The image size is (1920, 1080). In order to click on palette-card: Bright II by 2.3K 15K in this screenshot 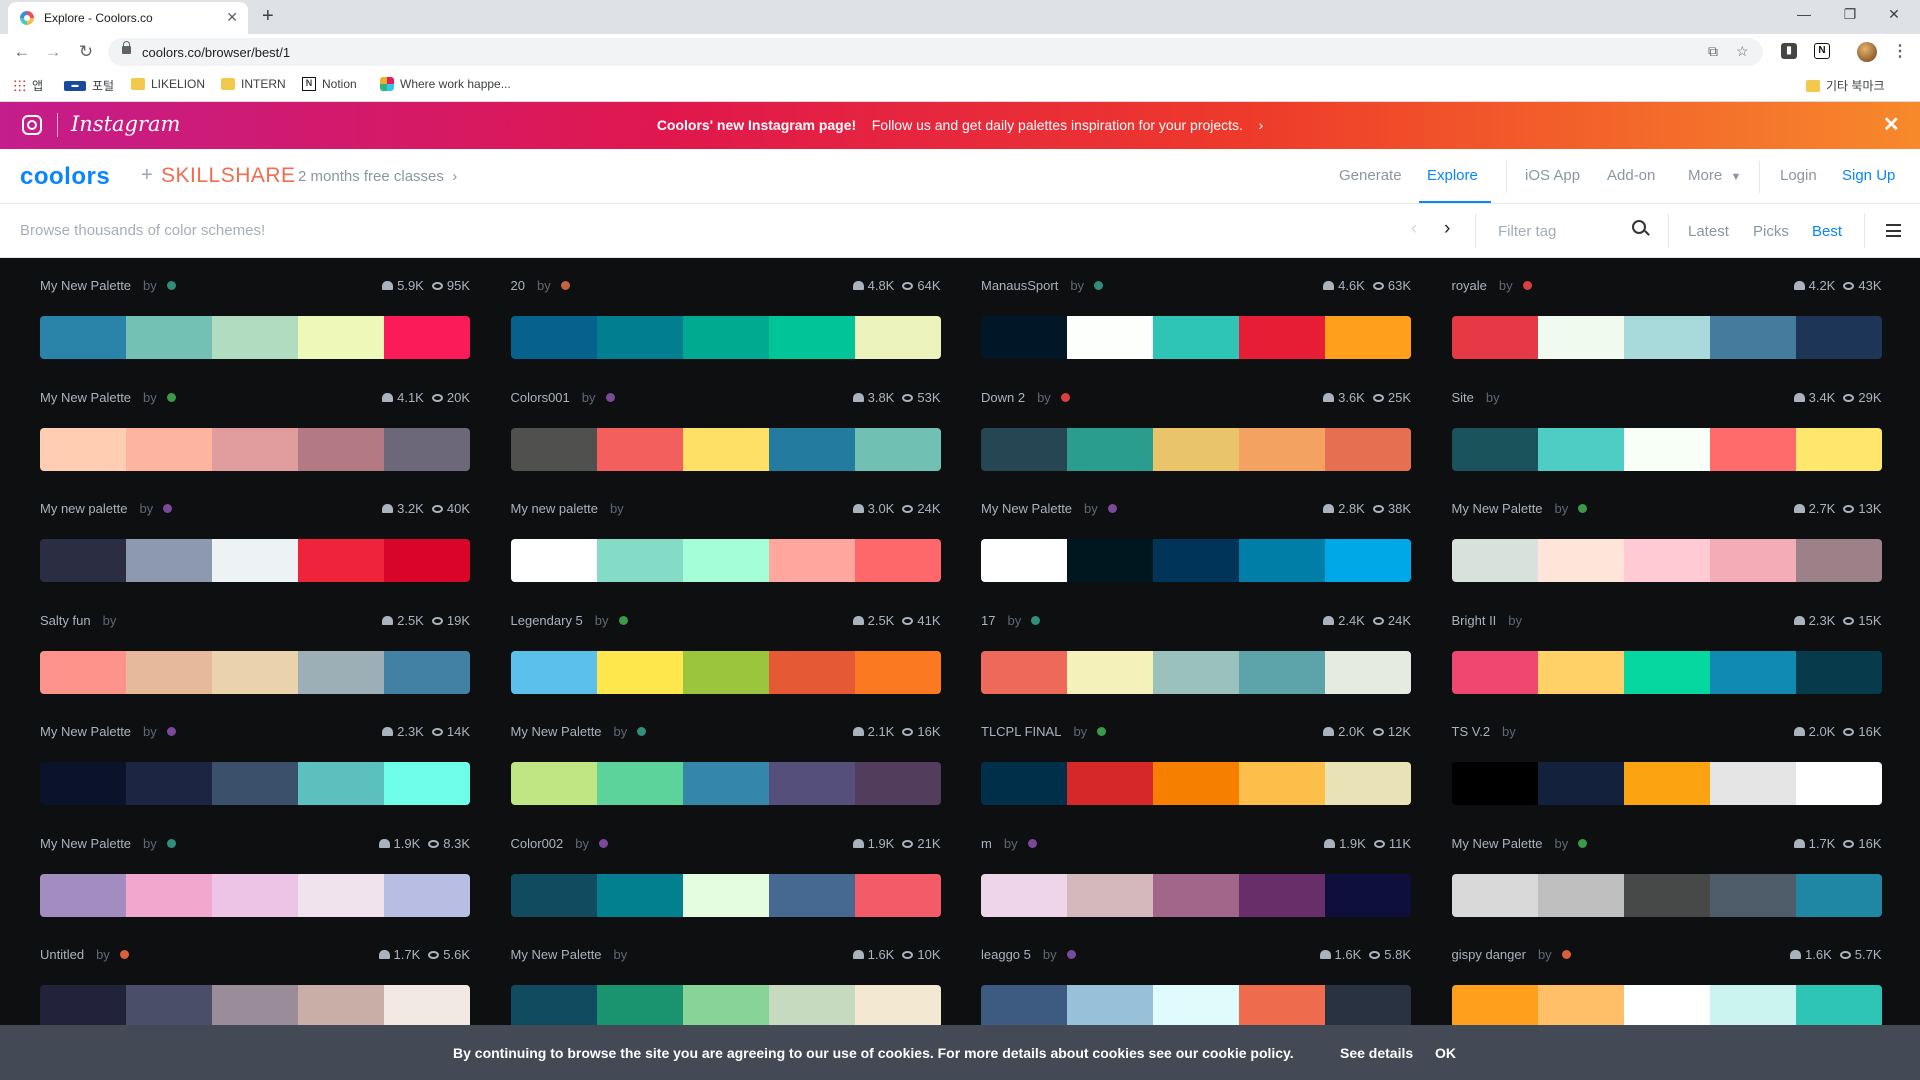, I will do `click(1666, 638)`.